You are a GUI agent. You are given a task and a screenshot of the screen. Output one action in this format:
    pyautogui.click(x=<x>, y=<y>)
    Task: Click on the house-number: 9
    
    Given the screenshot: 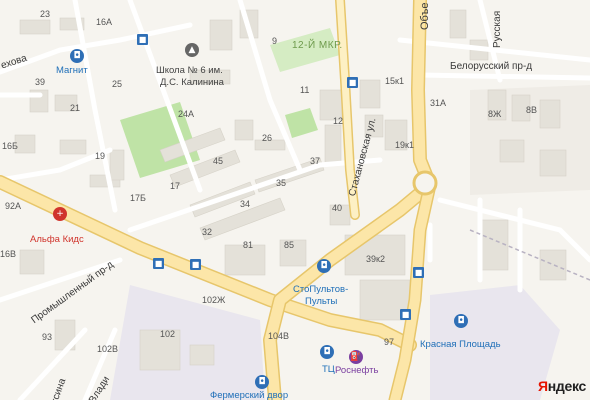 What is the action you would take?
    pyautogui.click(x=275, y=41)
    